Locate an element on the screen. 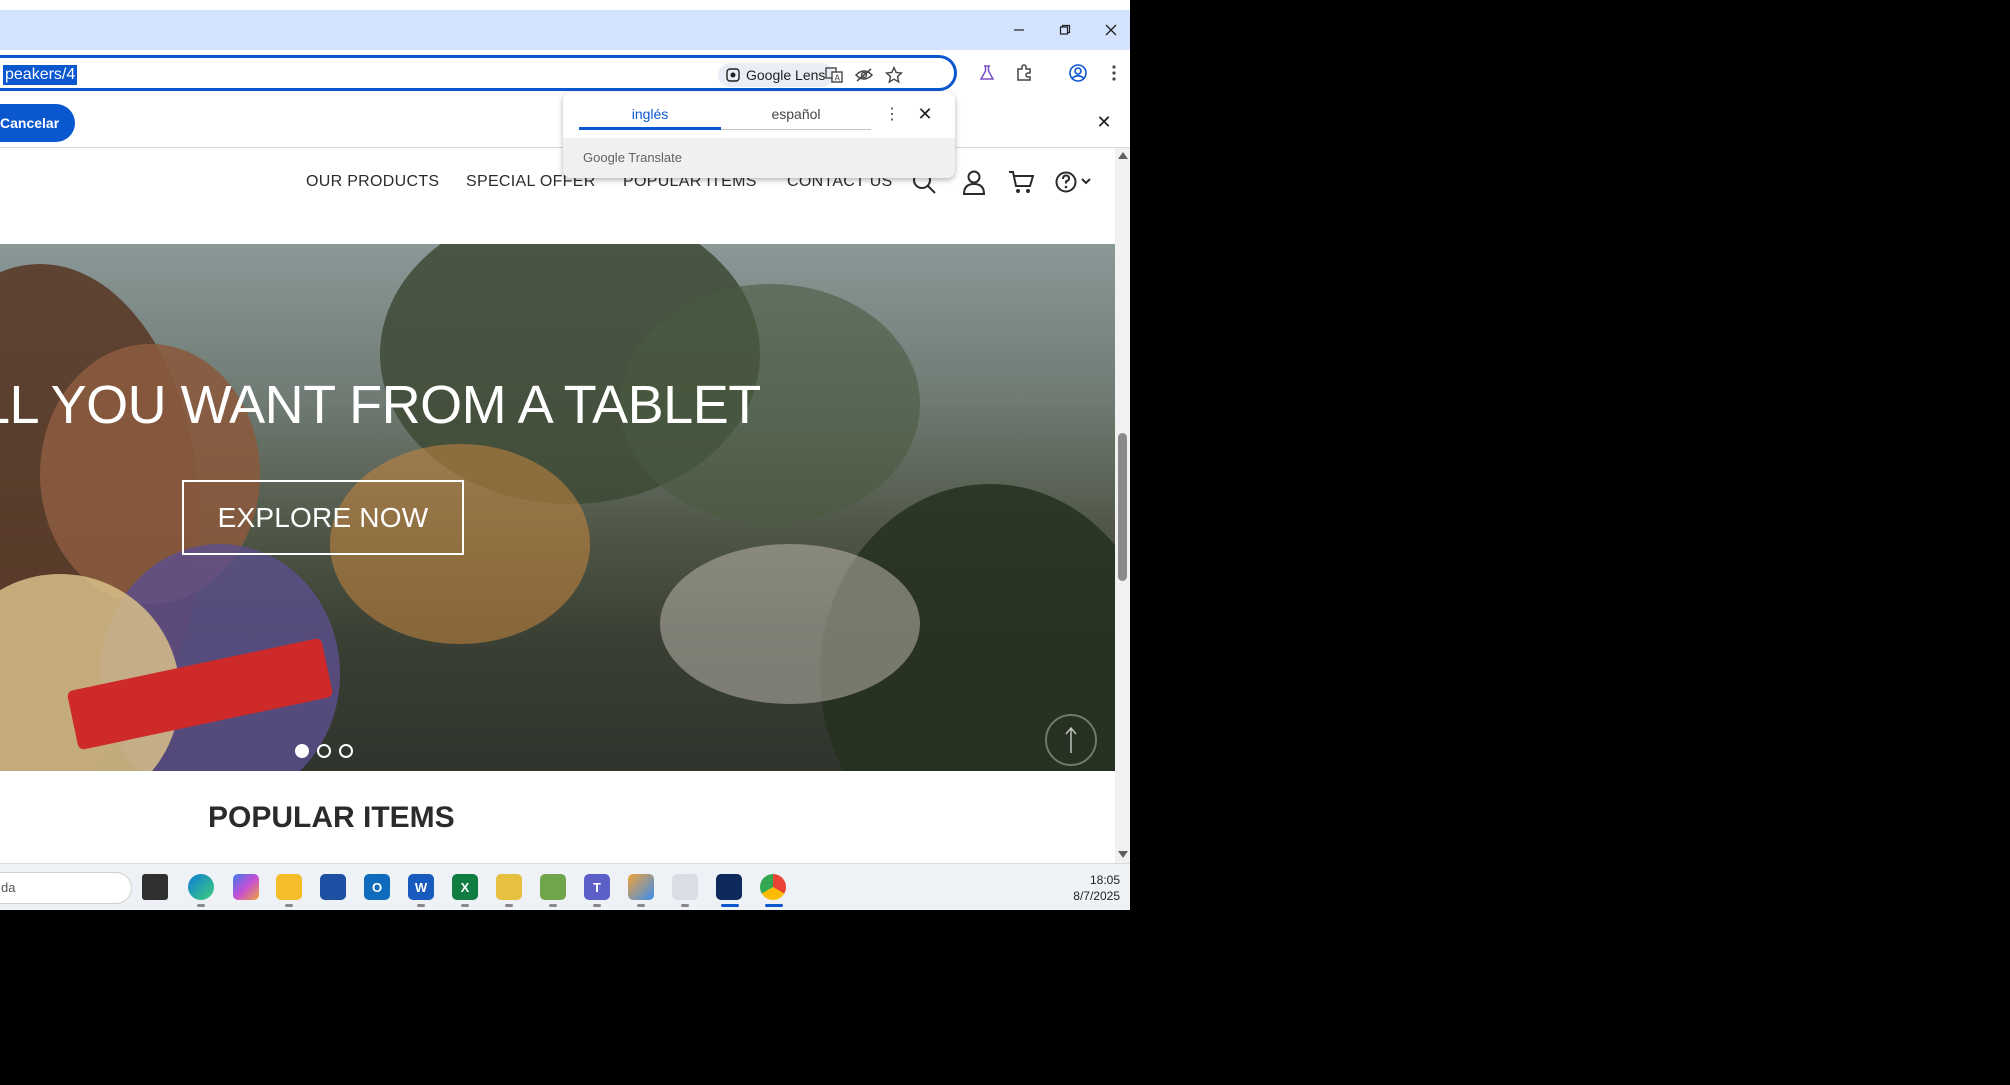 Image resolution: width=2010 pixels, height=1085 pixels. infobar-close-icon: ✕ is located at coordinates (1104, 122).